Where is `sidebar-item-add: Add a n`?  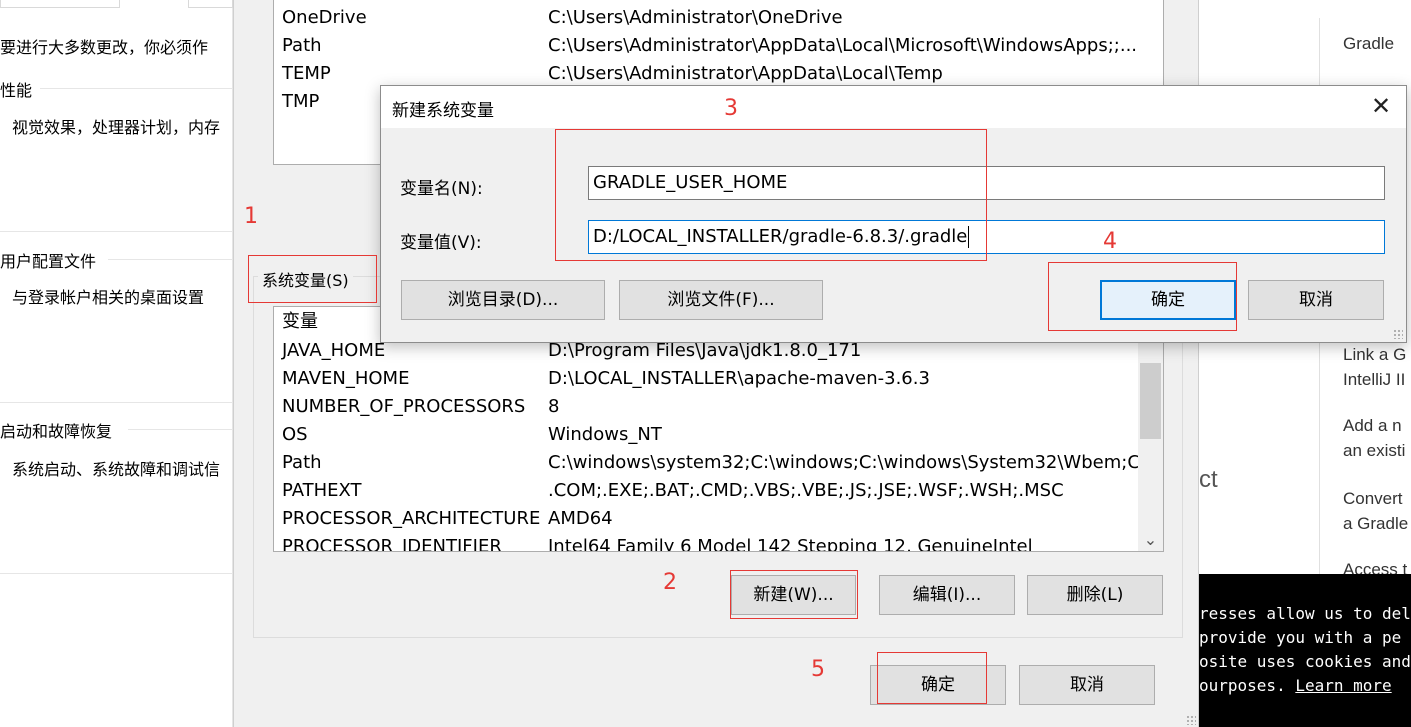 sidebar-item-add: Add a n is located at coordinates (1372, 426).